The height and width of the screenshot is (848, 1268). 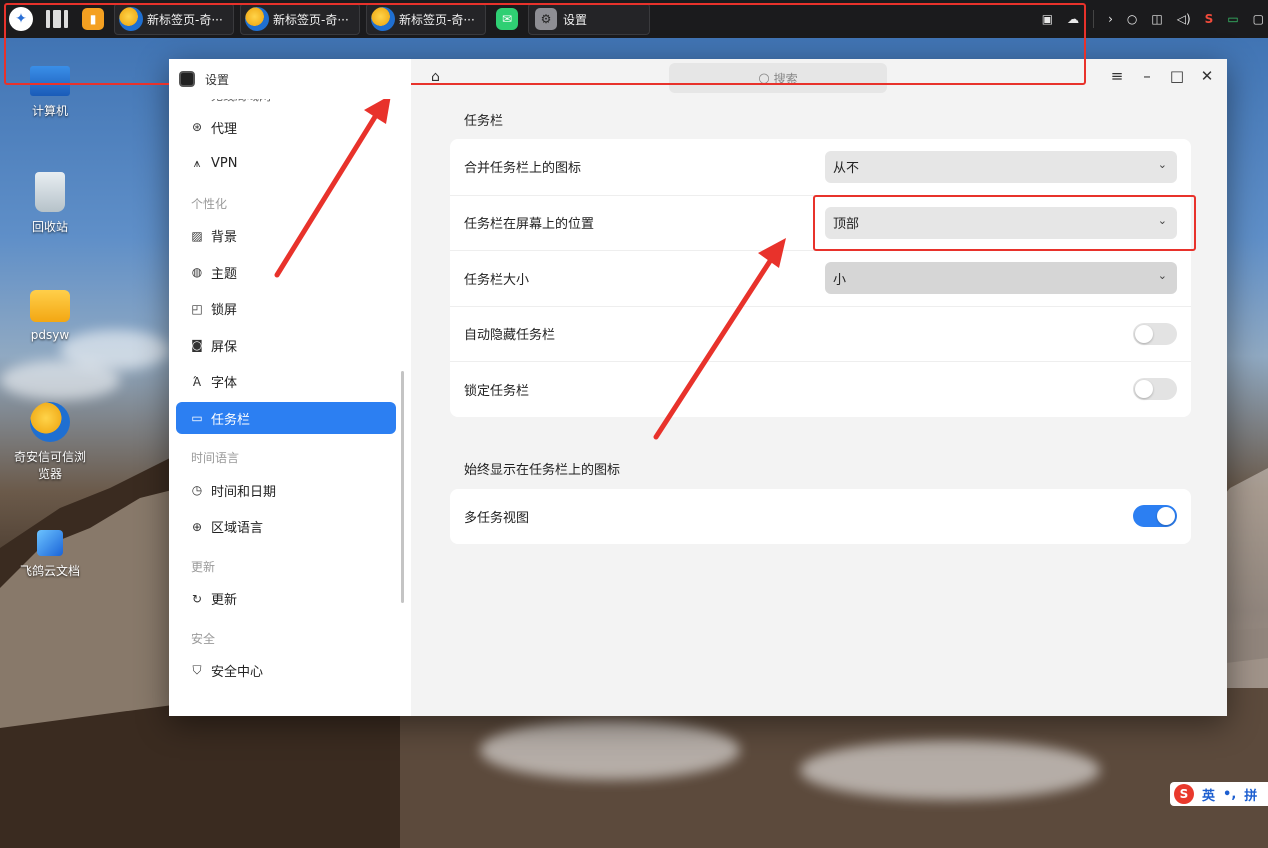 I want to click on wallpaper-cloud, so click(x=950, y=770).